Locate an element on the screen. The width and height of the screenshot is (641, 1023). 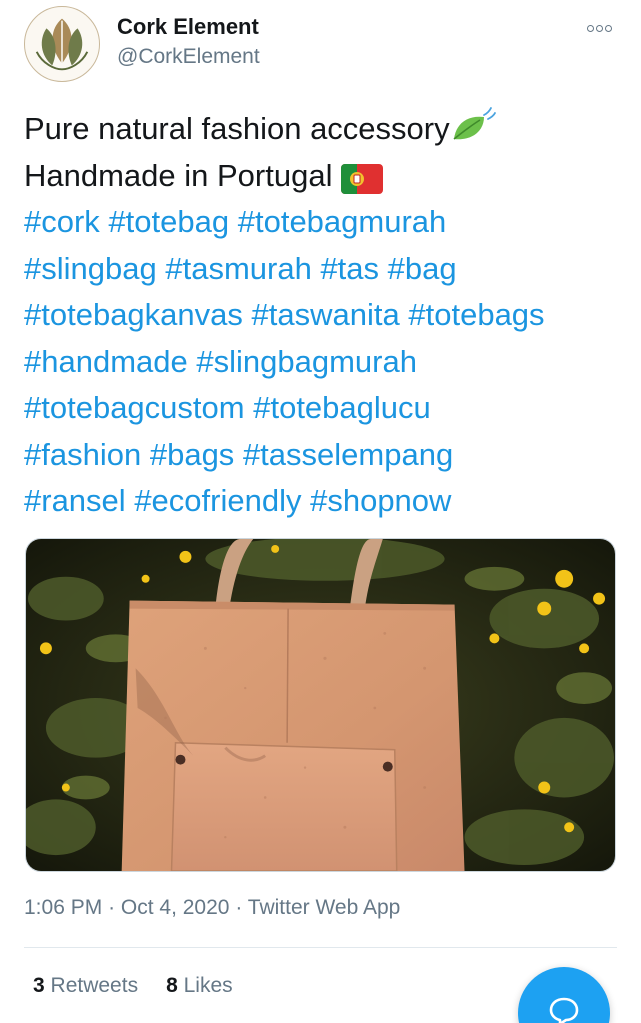
hashtag-link: #totebagkanvas is located at coordinates (133, 314).